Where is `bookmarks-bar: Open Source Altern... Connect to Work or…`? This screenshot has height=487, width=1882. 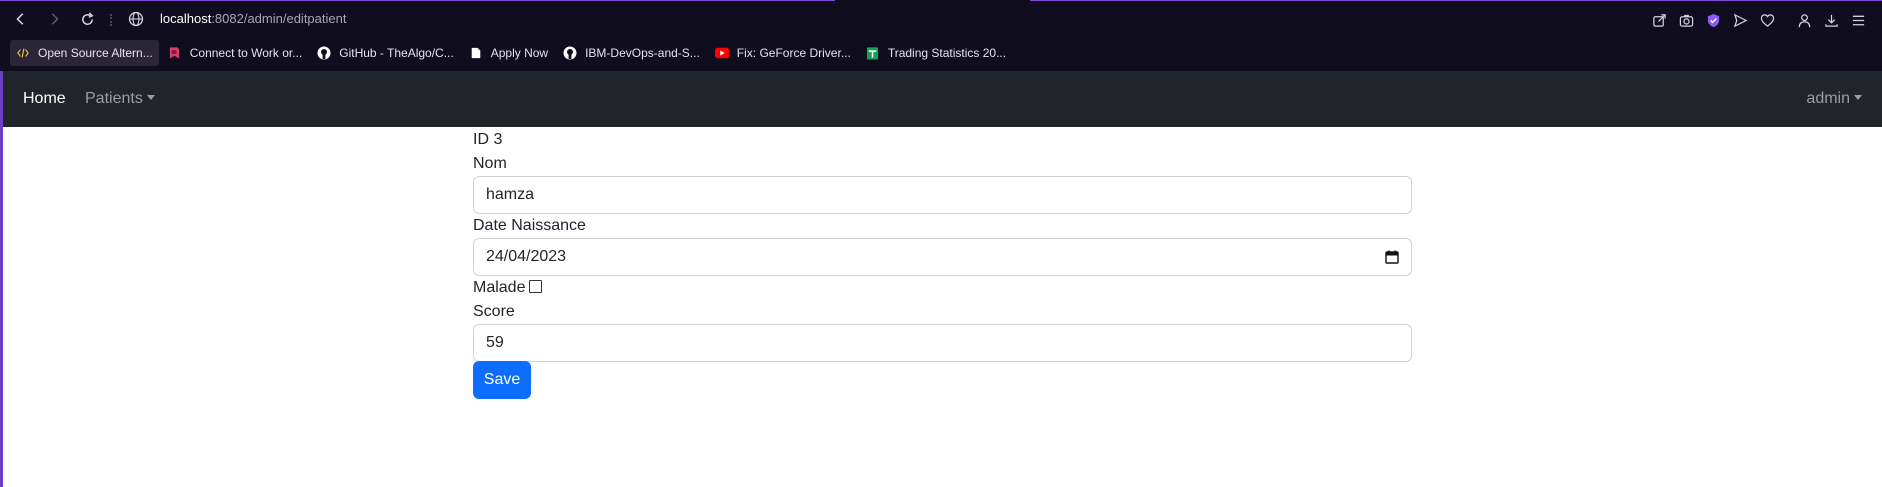 bookmarks-bar: Open Source Altern... Connect to Work or… is located at coordinates (512, 53).